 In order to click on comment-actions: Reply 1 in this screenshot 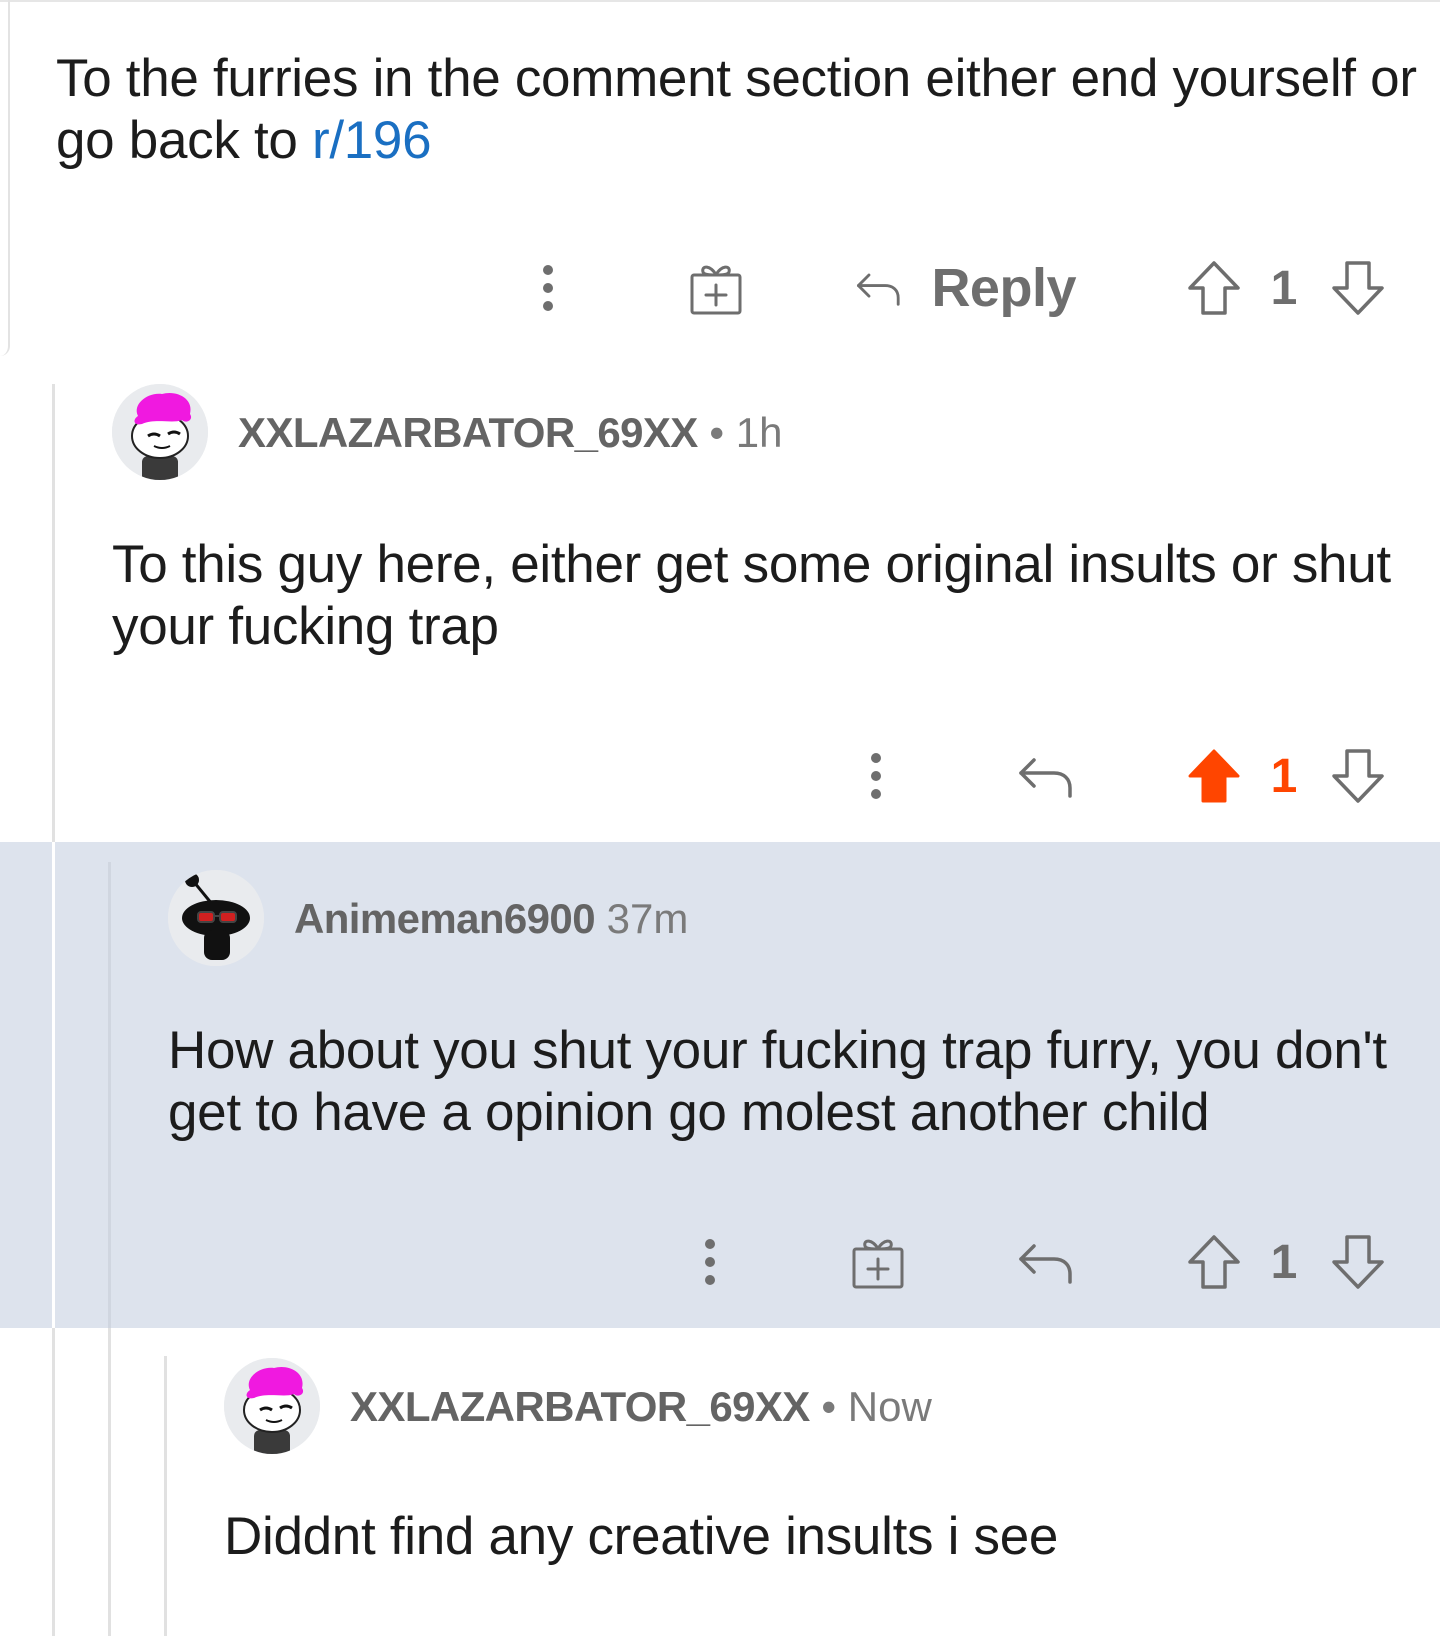, I will do `click(720, 288)`.